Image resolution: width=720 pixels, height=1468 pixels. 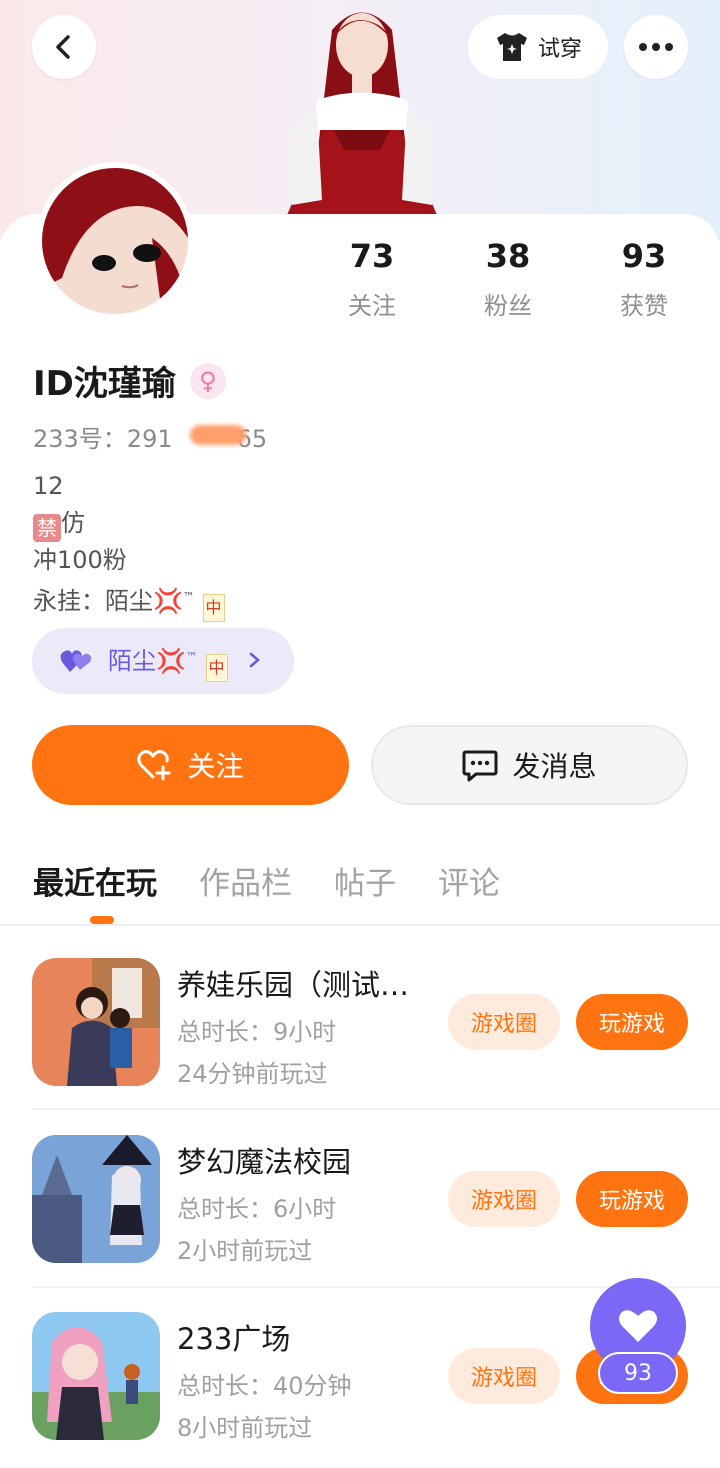 What do you see at coordinates (154, 765) in the screenshot?
I see `heart-plus-icon` at bounding box center [154, 765].